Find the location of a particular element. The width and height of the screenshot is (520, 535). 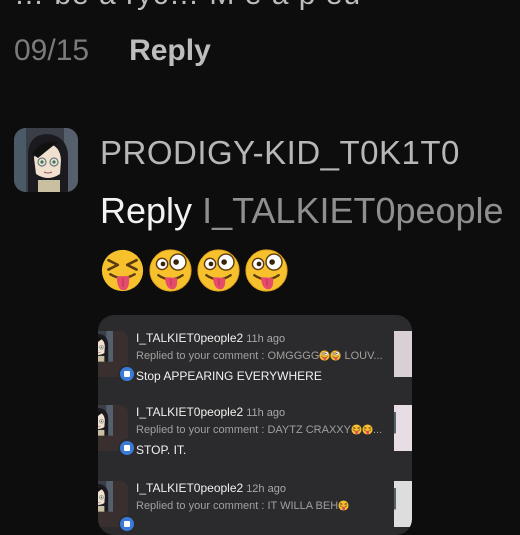

comment-meta-row: 09/15 Reply is located at coordinates (112, 51).